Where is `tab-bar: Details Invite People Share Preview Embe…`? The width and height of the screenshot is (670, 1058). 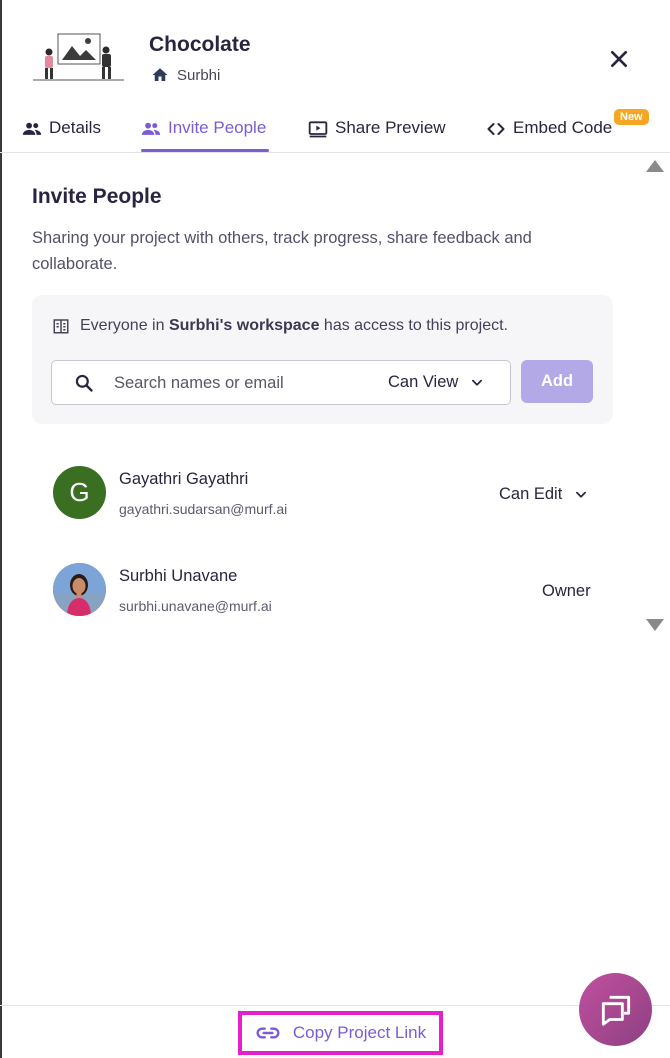
tab-bar: Details Invite People Share Preview Embe… is located at coordinates (335, 131).